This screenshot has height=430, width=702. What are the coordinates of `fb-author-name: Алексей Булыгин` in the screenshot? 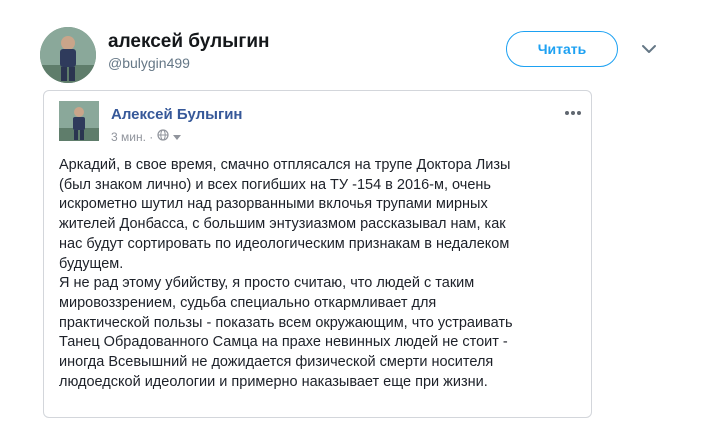 It's located at (176, 114).